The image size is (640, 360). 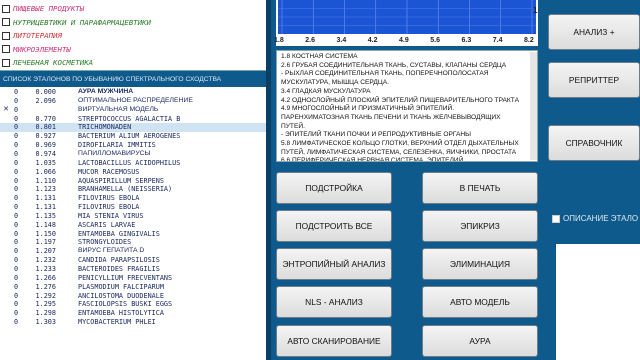 I want to click on list-item: 0 1.207 ВИРУС ГЕПАТИТА D, so click(x=133, y=251).